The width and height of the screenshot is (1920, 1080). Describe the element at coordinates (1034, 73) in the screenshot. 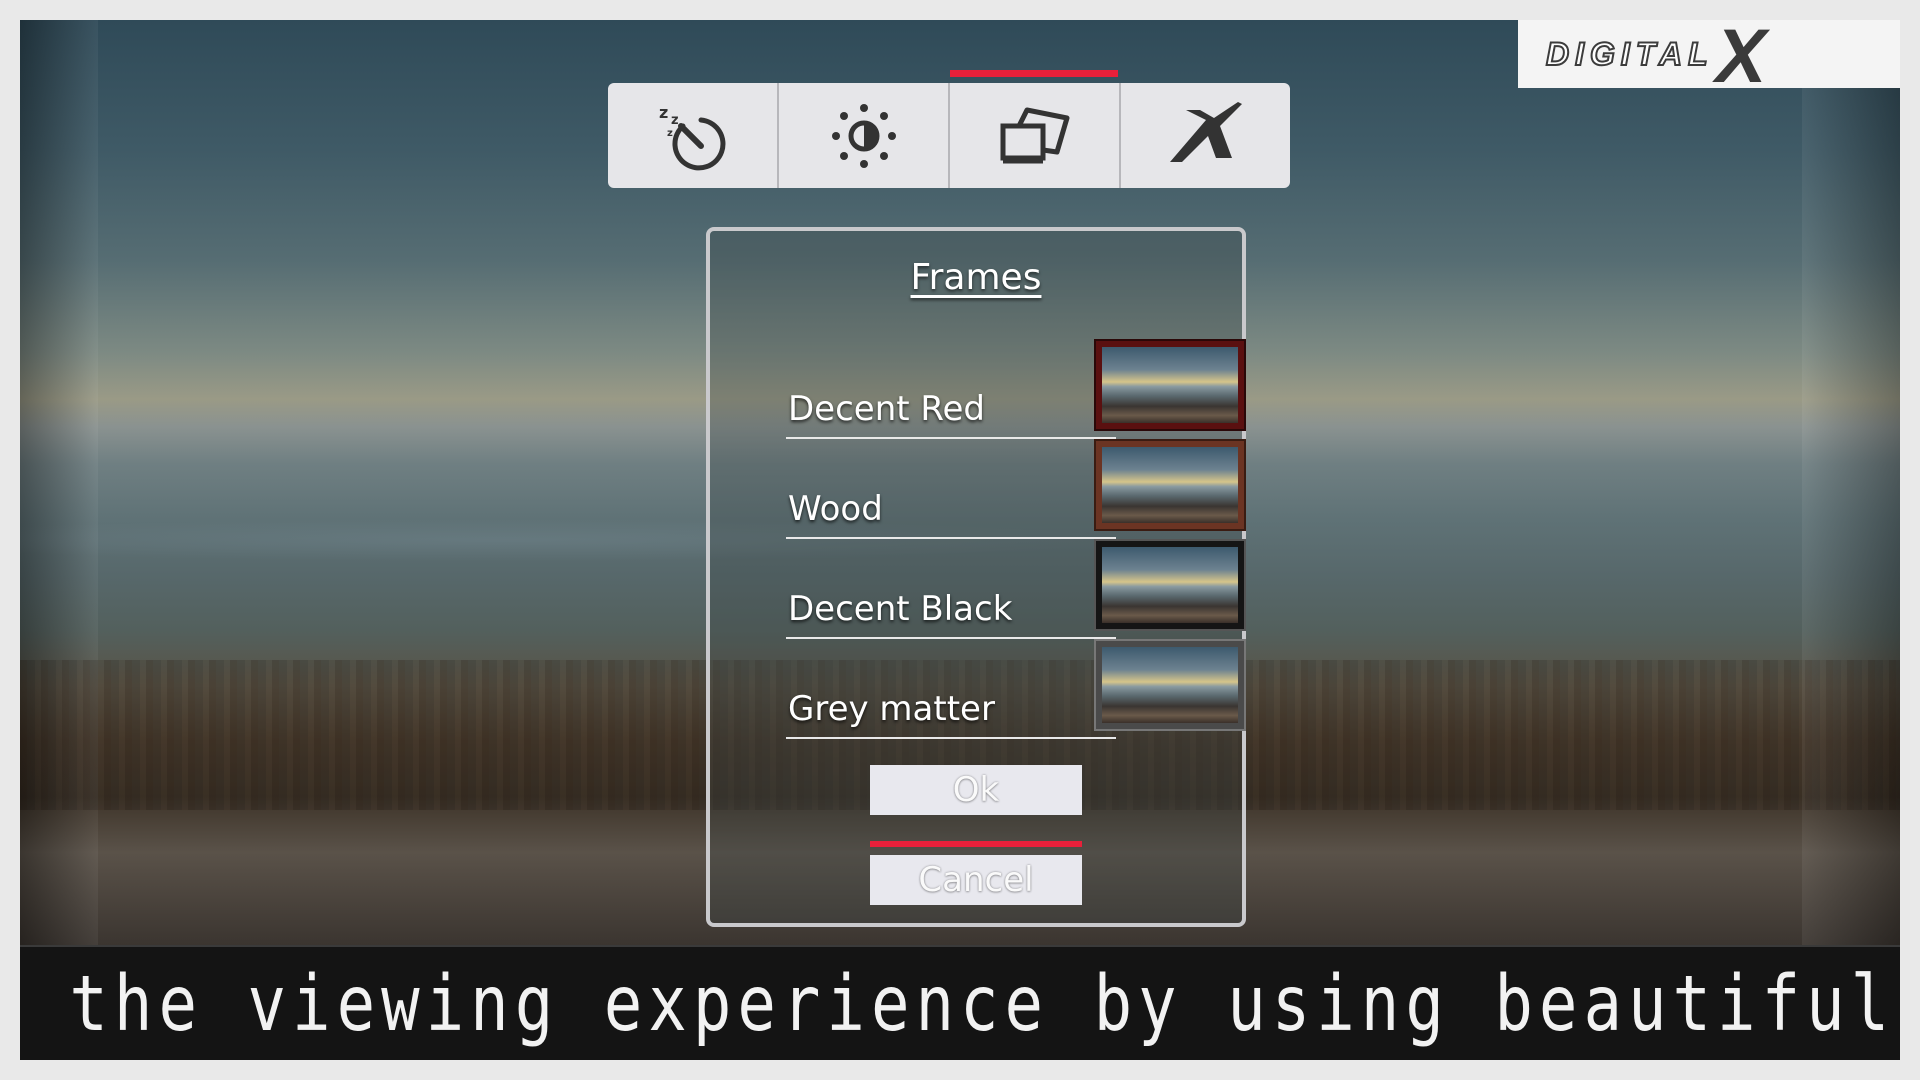

I see `active-tab-indicator` at that location.